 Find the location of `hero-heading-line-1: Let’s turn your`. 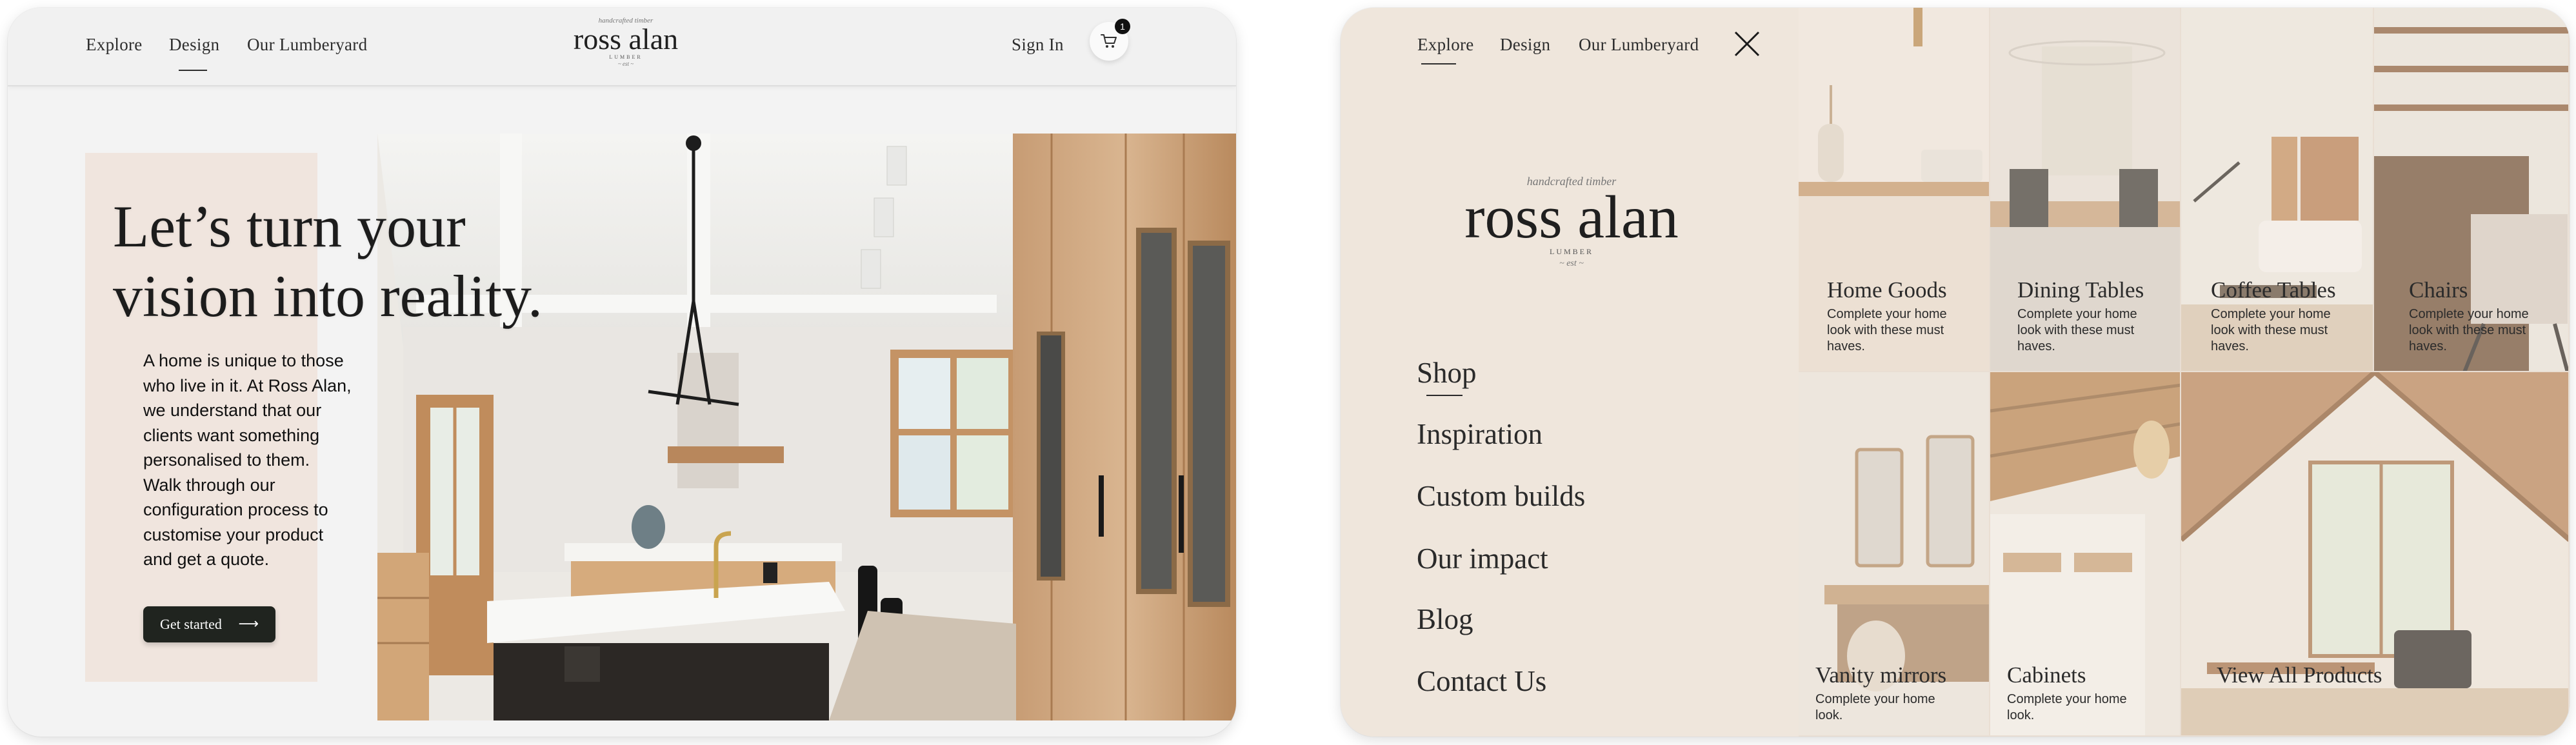

hero-heading-line-1: Let’s turn your is located at coordinates (289, 227).